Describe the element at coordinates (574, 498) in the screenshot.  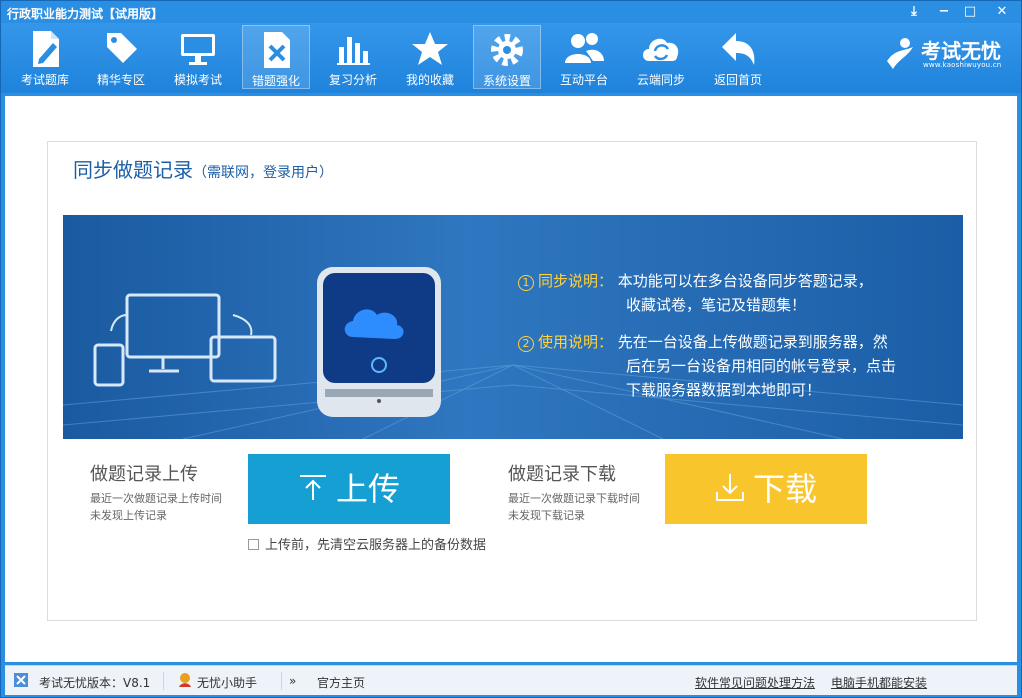
I see `download-note-label: 最近一次做题记录下载时间` at that location.